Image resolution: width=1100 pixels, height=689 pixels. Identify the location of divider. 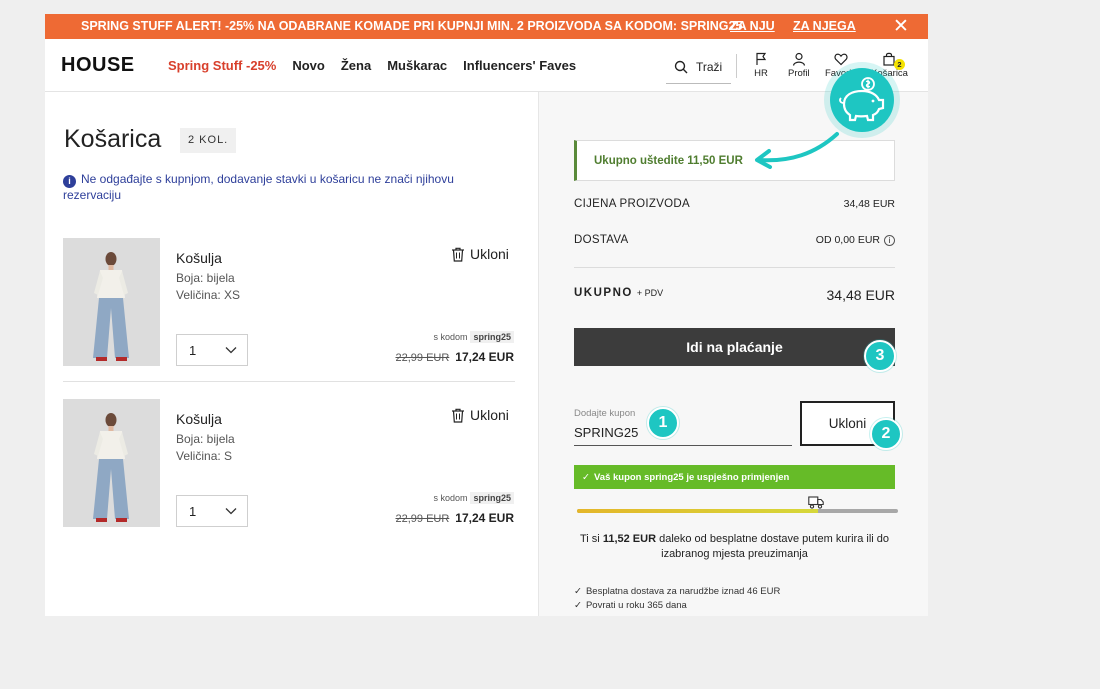
(734, 267).